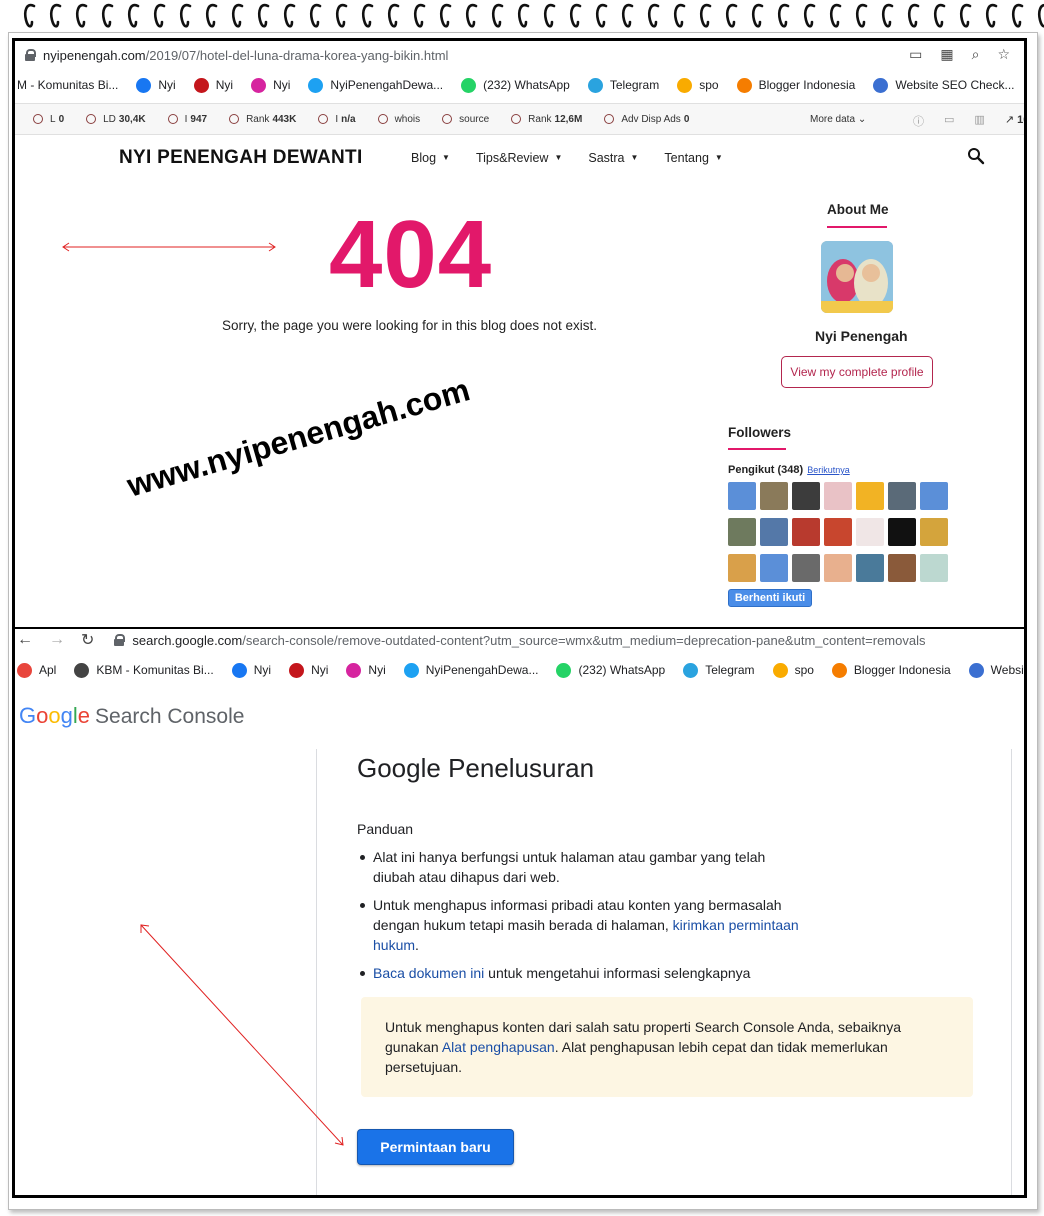 The height and width of the screenshot is (1216, 1044). What do you see at coordinates (241, 158) in the screenshot?
I see `blog-title: NYI PENENGAH DEWANTI` at bounding box center [241, 158].